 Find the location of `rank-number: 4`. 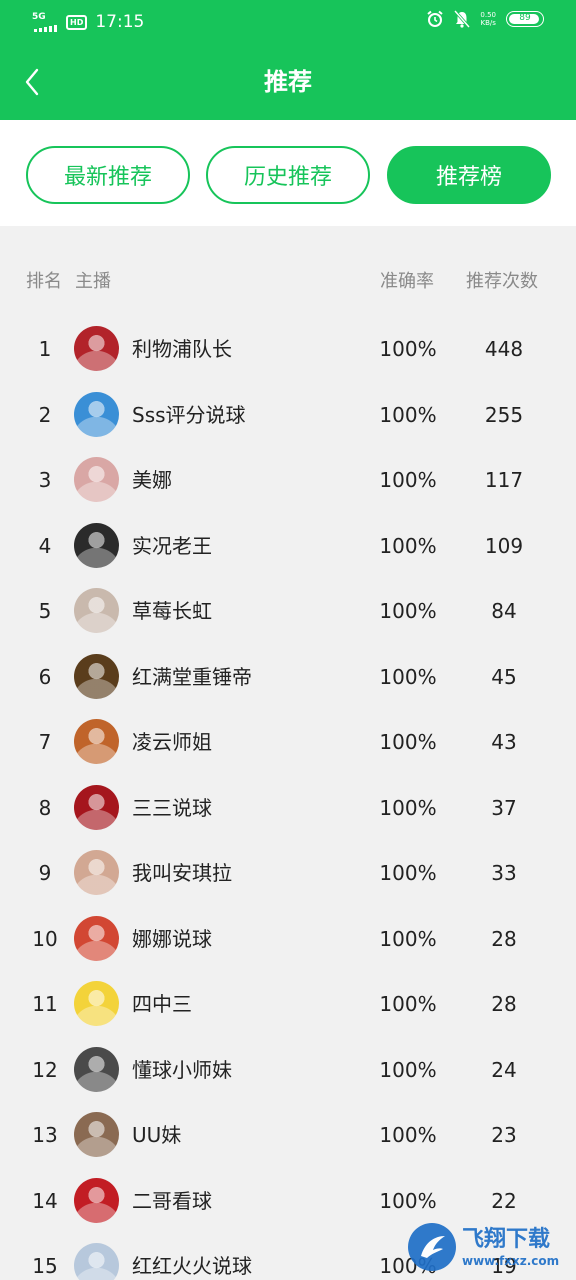

rank-number: 4 is located at coordinates (45, 545).